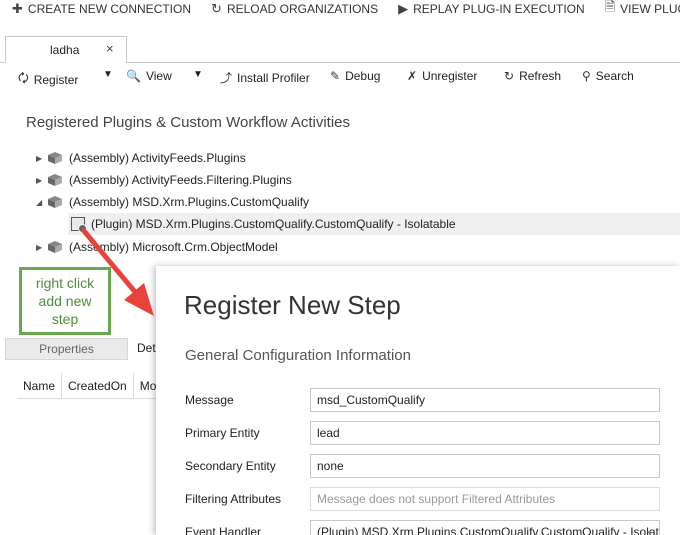 The height and width of the screenshot is (535, 680). I want to click on annotation-arrow, so click(117, 272).